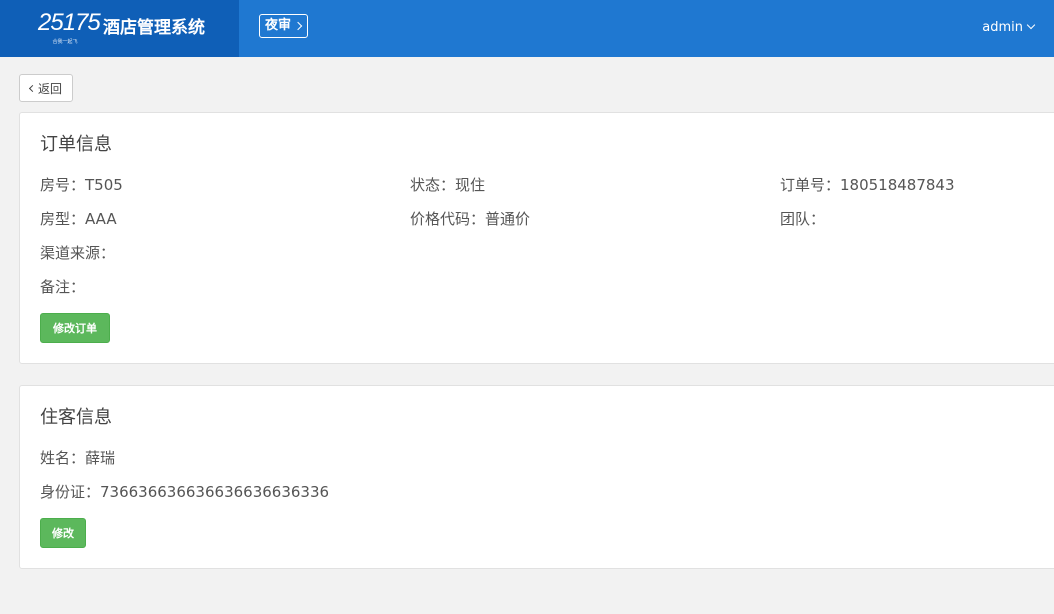 This screenshot has height=614, width=1054. I want to click on channel-source: 渠道来源：, so click(78, 253).